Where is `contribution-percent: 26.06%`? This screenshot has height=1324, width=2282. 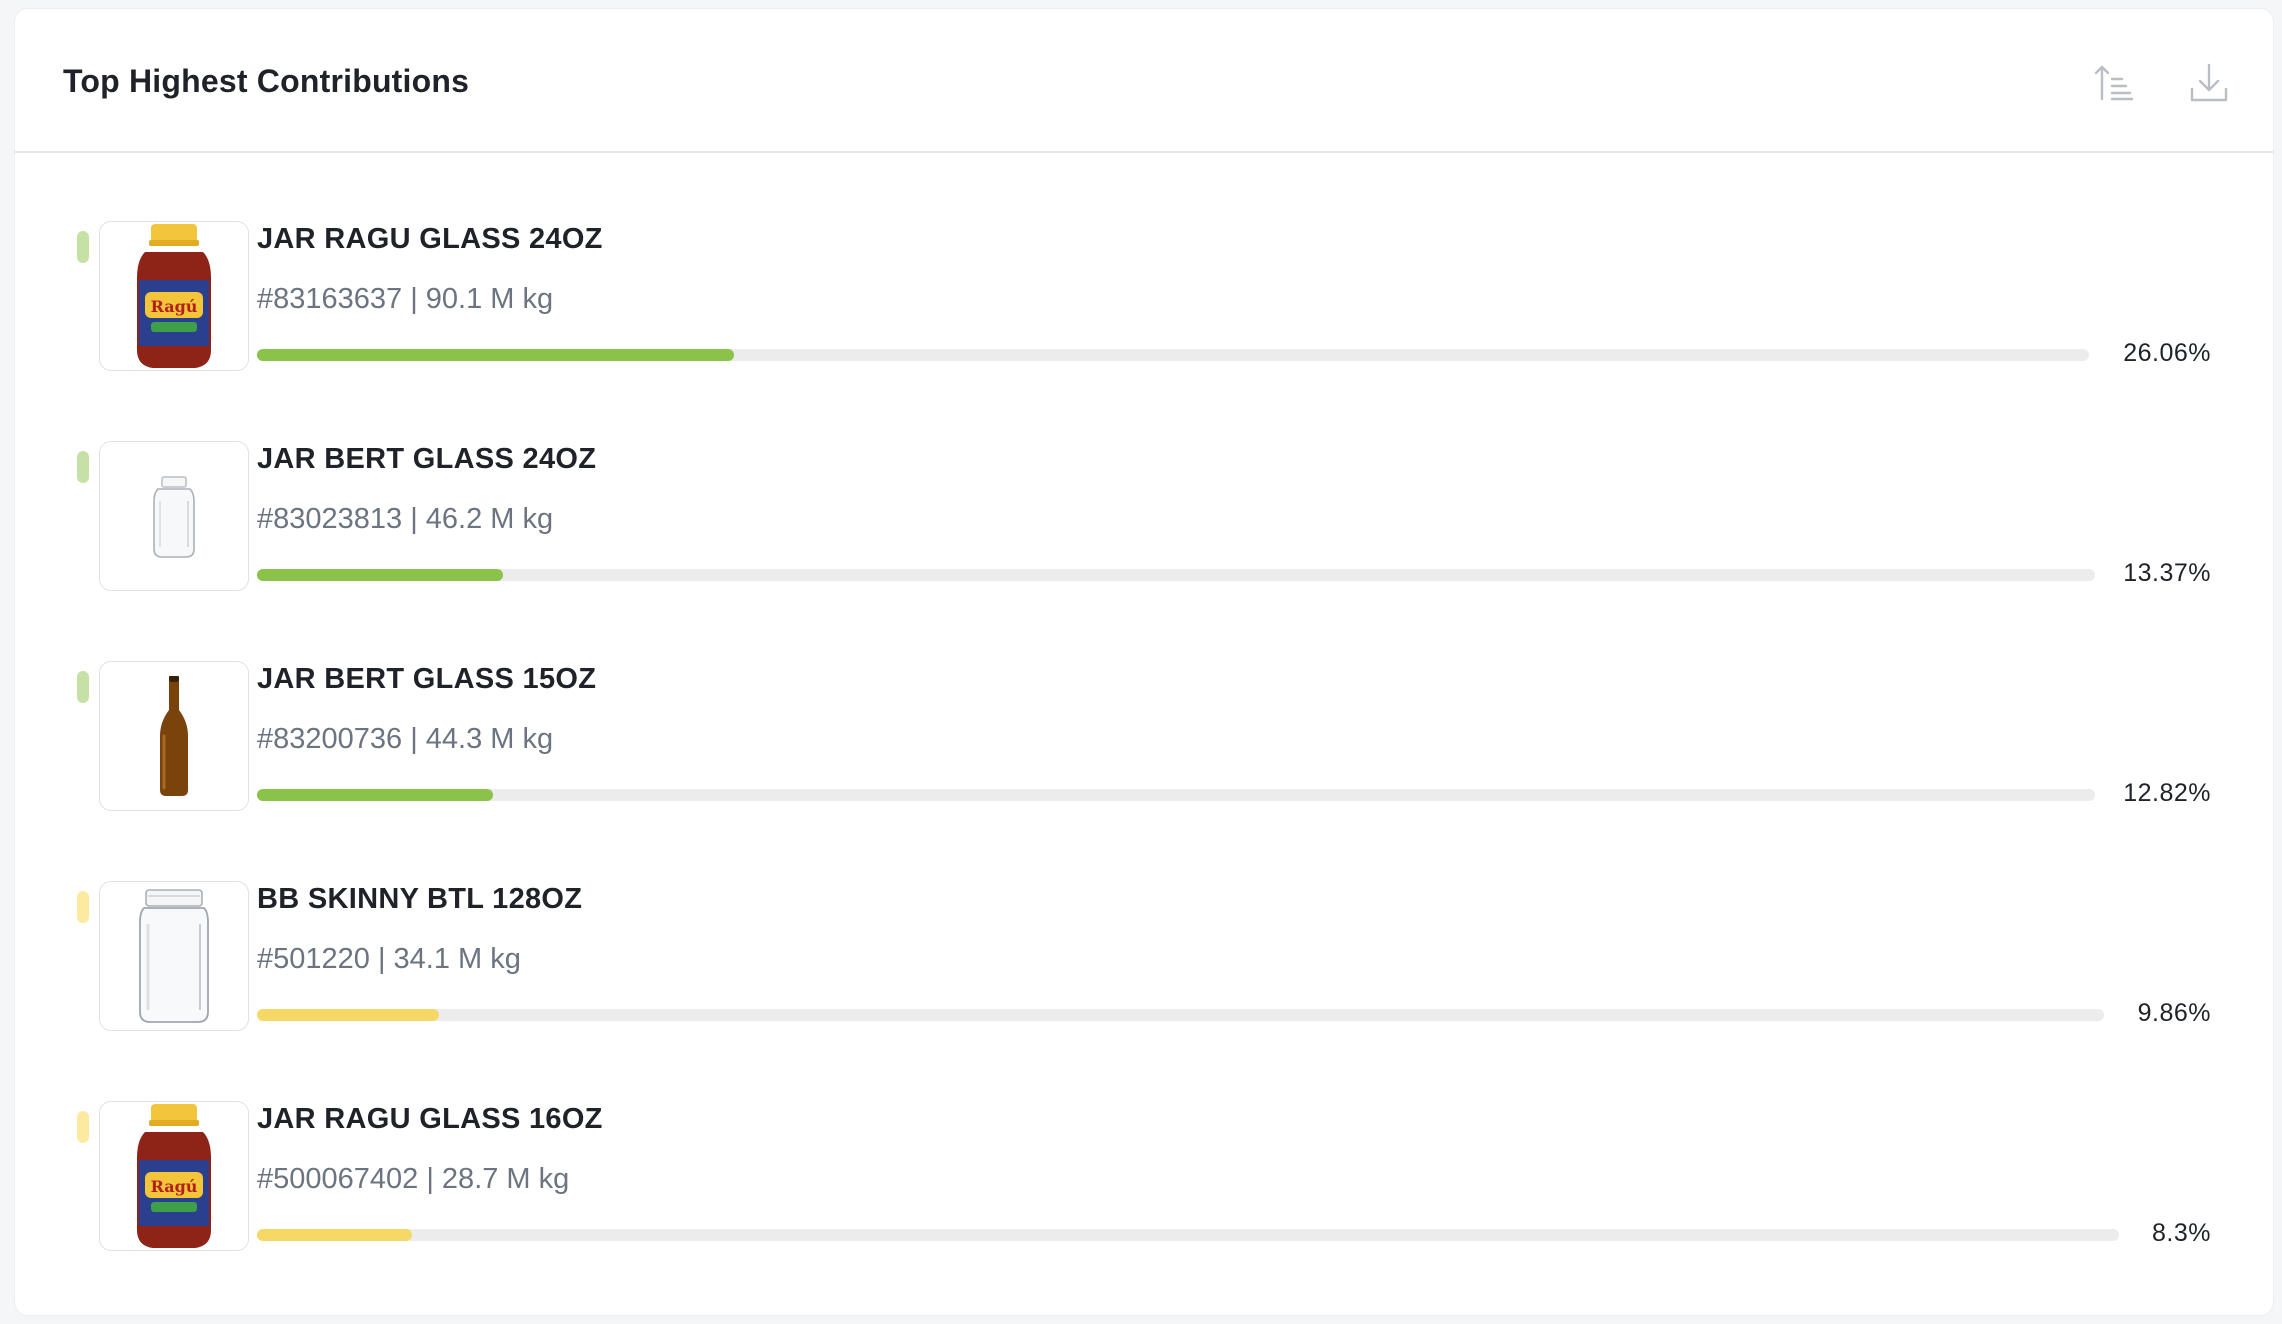 contribution-percent: 26.06% is located at coordinates (2167, 353).